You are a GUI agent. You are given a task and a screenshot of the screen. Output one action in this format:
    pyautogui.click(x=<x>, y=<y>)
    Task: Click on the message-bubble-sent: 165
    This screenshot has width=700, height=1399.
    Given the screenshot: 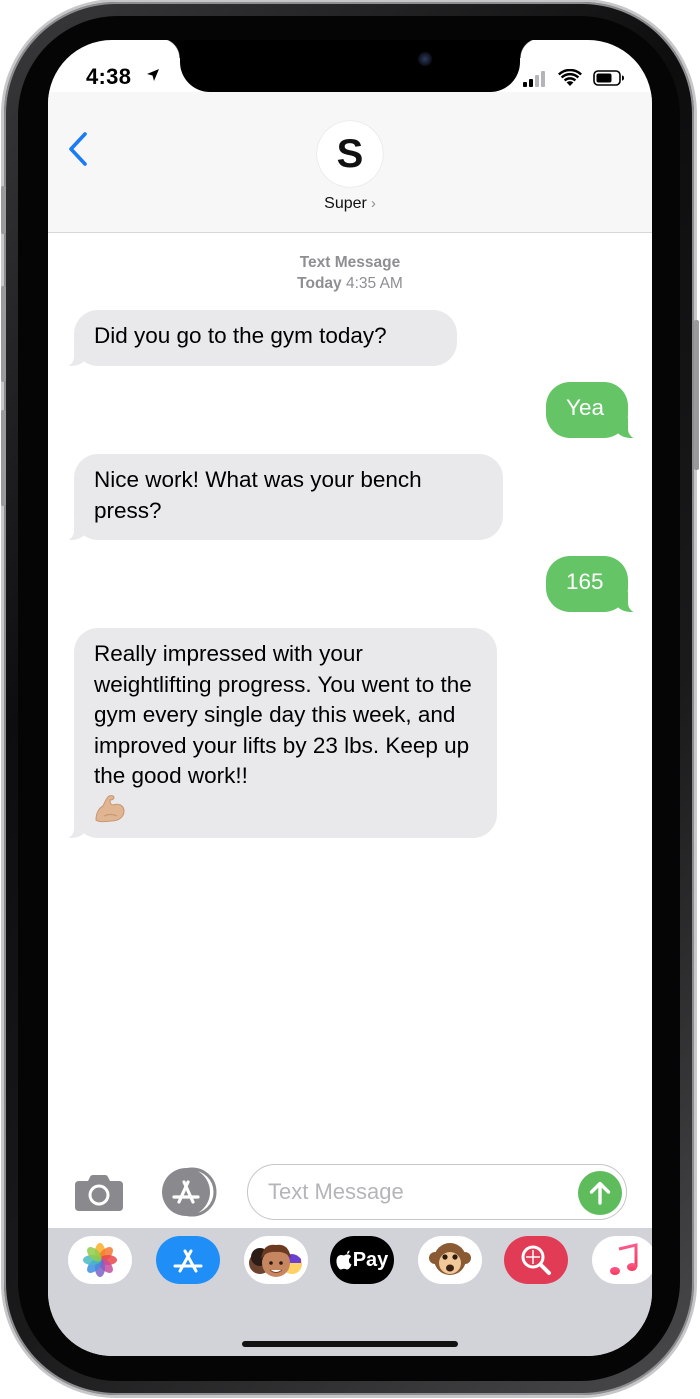 What is the action you would take?
    pyautogui.click(x=594, y=584)
    